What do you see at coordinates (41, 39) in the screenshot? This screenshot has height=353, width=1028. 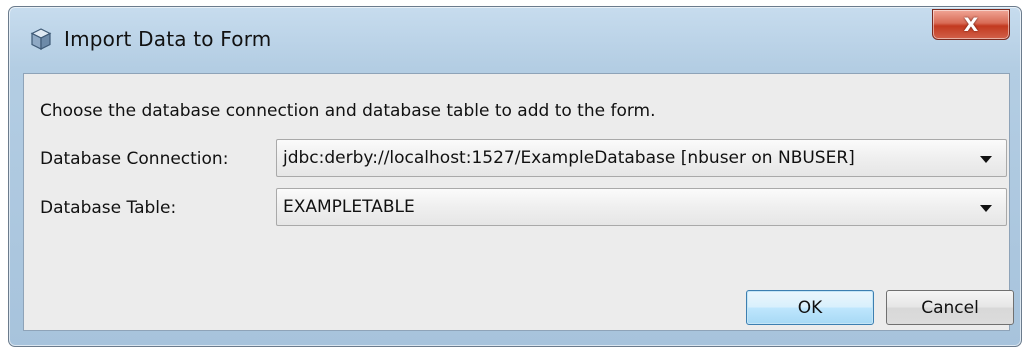 I see `cube-icon` at bounding box center [41, 39].